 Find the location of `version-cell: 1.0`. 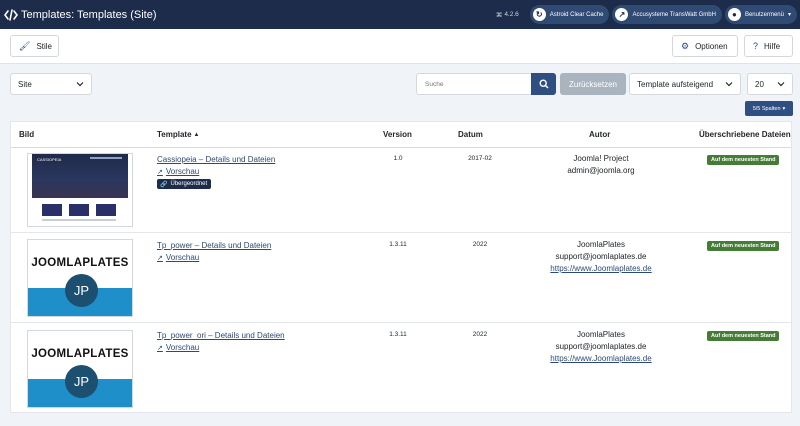

version-cell: 1.0 is located at coordinates (398, 158).